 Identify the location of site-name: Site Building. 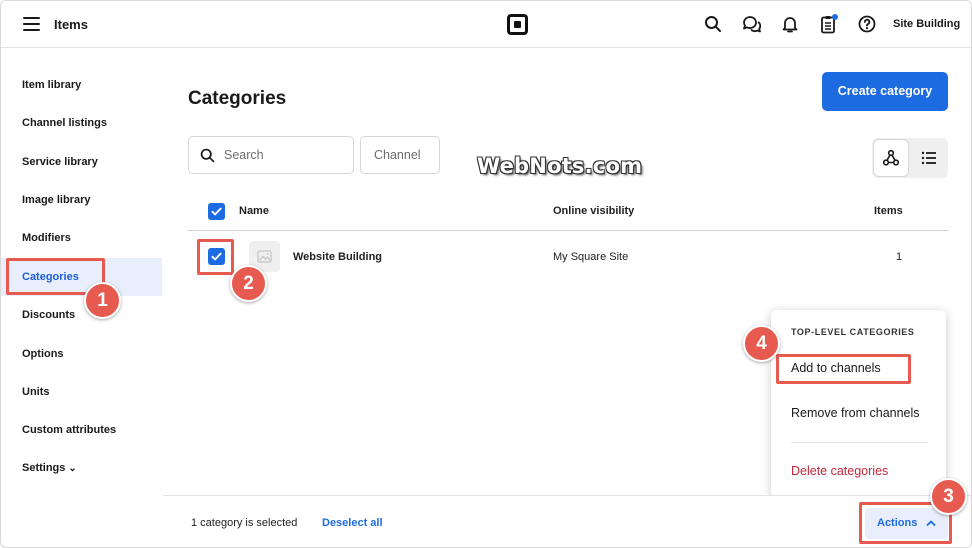
(926, 24).